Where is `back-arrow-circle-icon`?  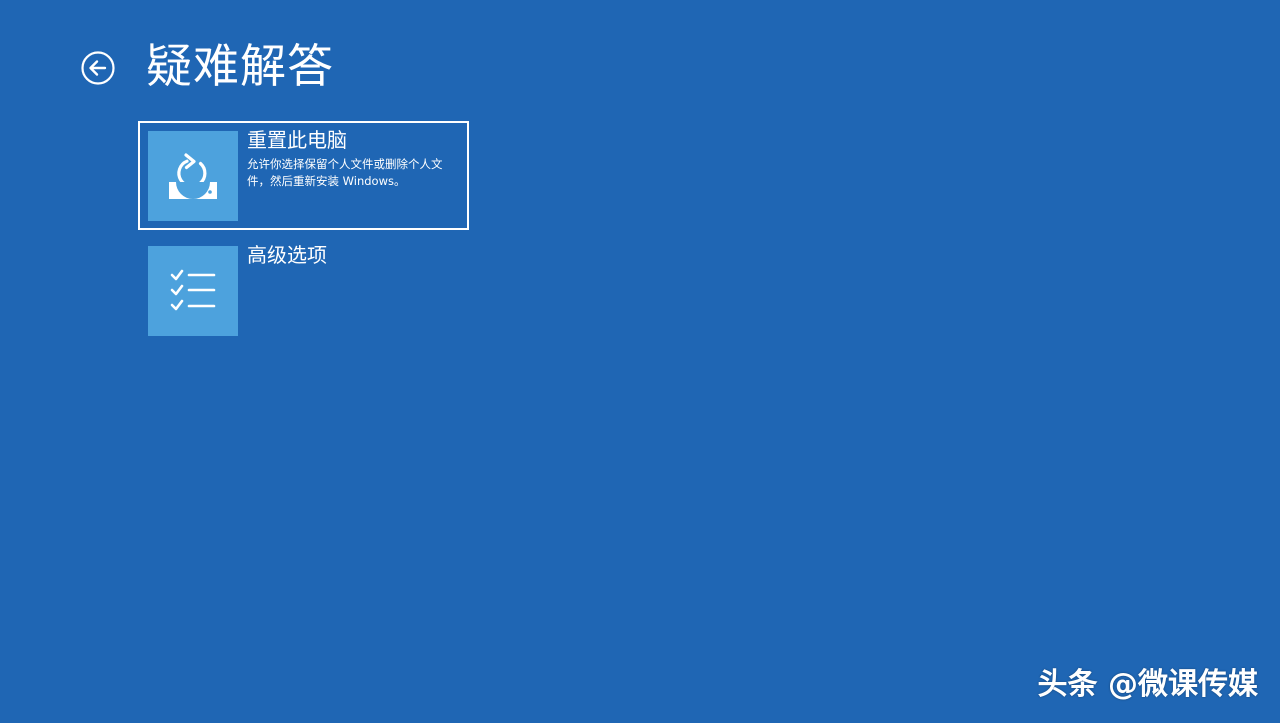 back-arrow-circle-icon is located at coordinates (98, 68).